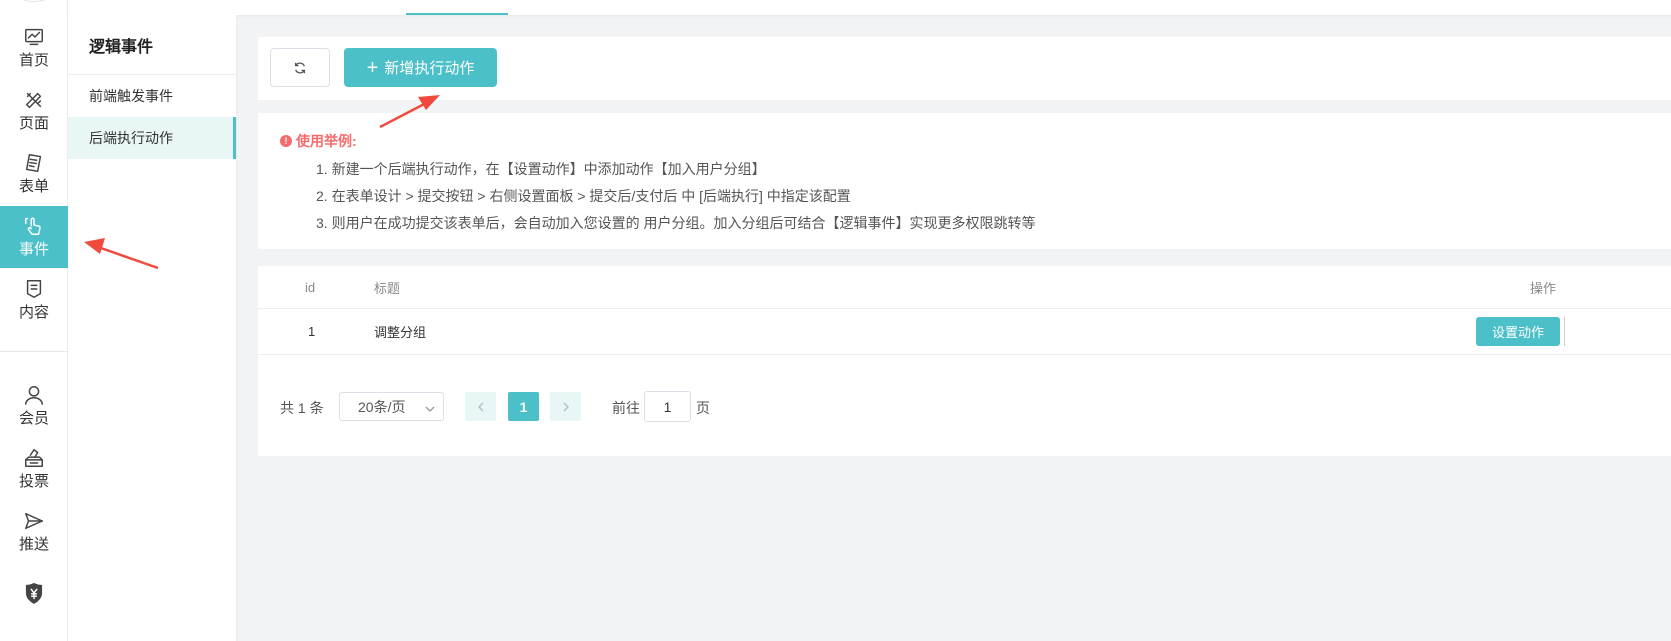  Describe the element at coordinates (33, 544) in the screenshot. I see `nav-item-label: 推送` at that location.